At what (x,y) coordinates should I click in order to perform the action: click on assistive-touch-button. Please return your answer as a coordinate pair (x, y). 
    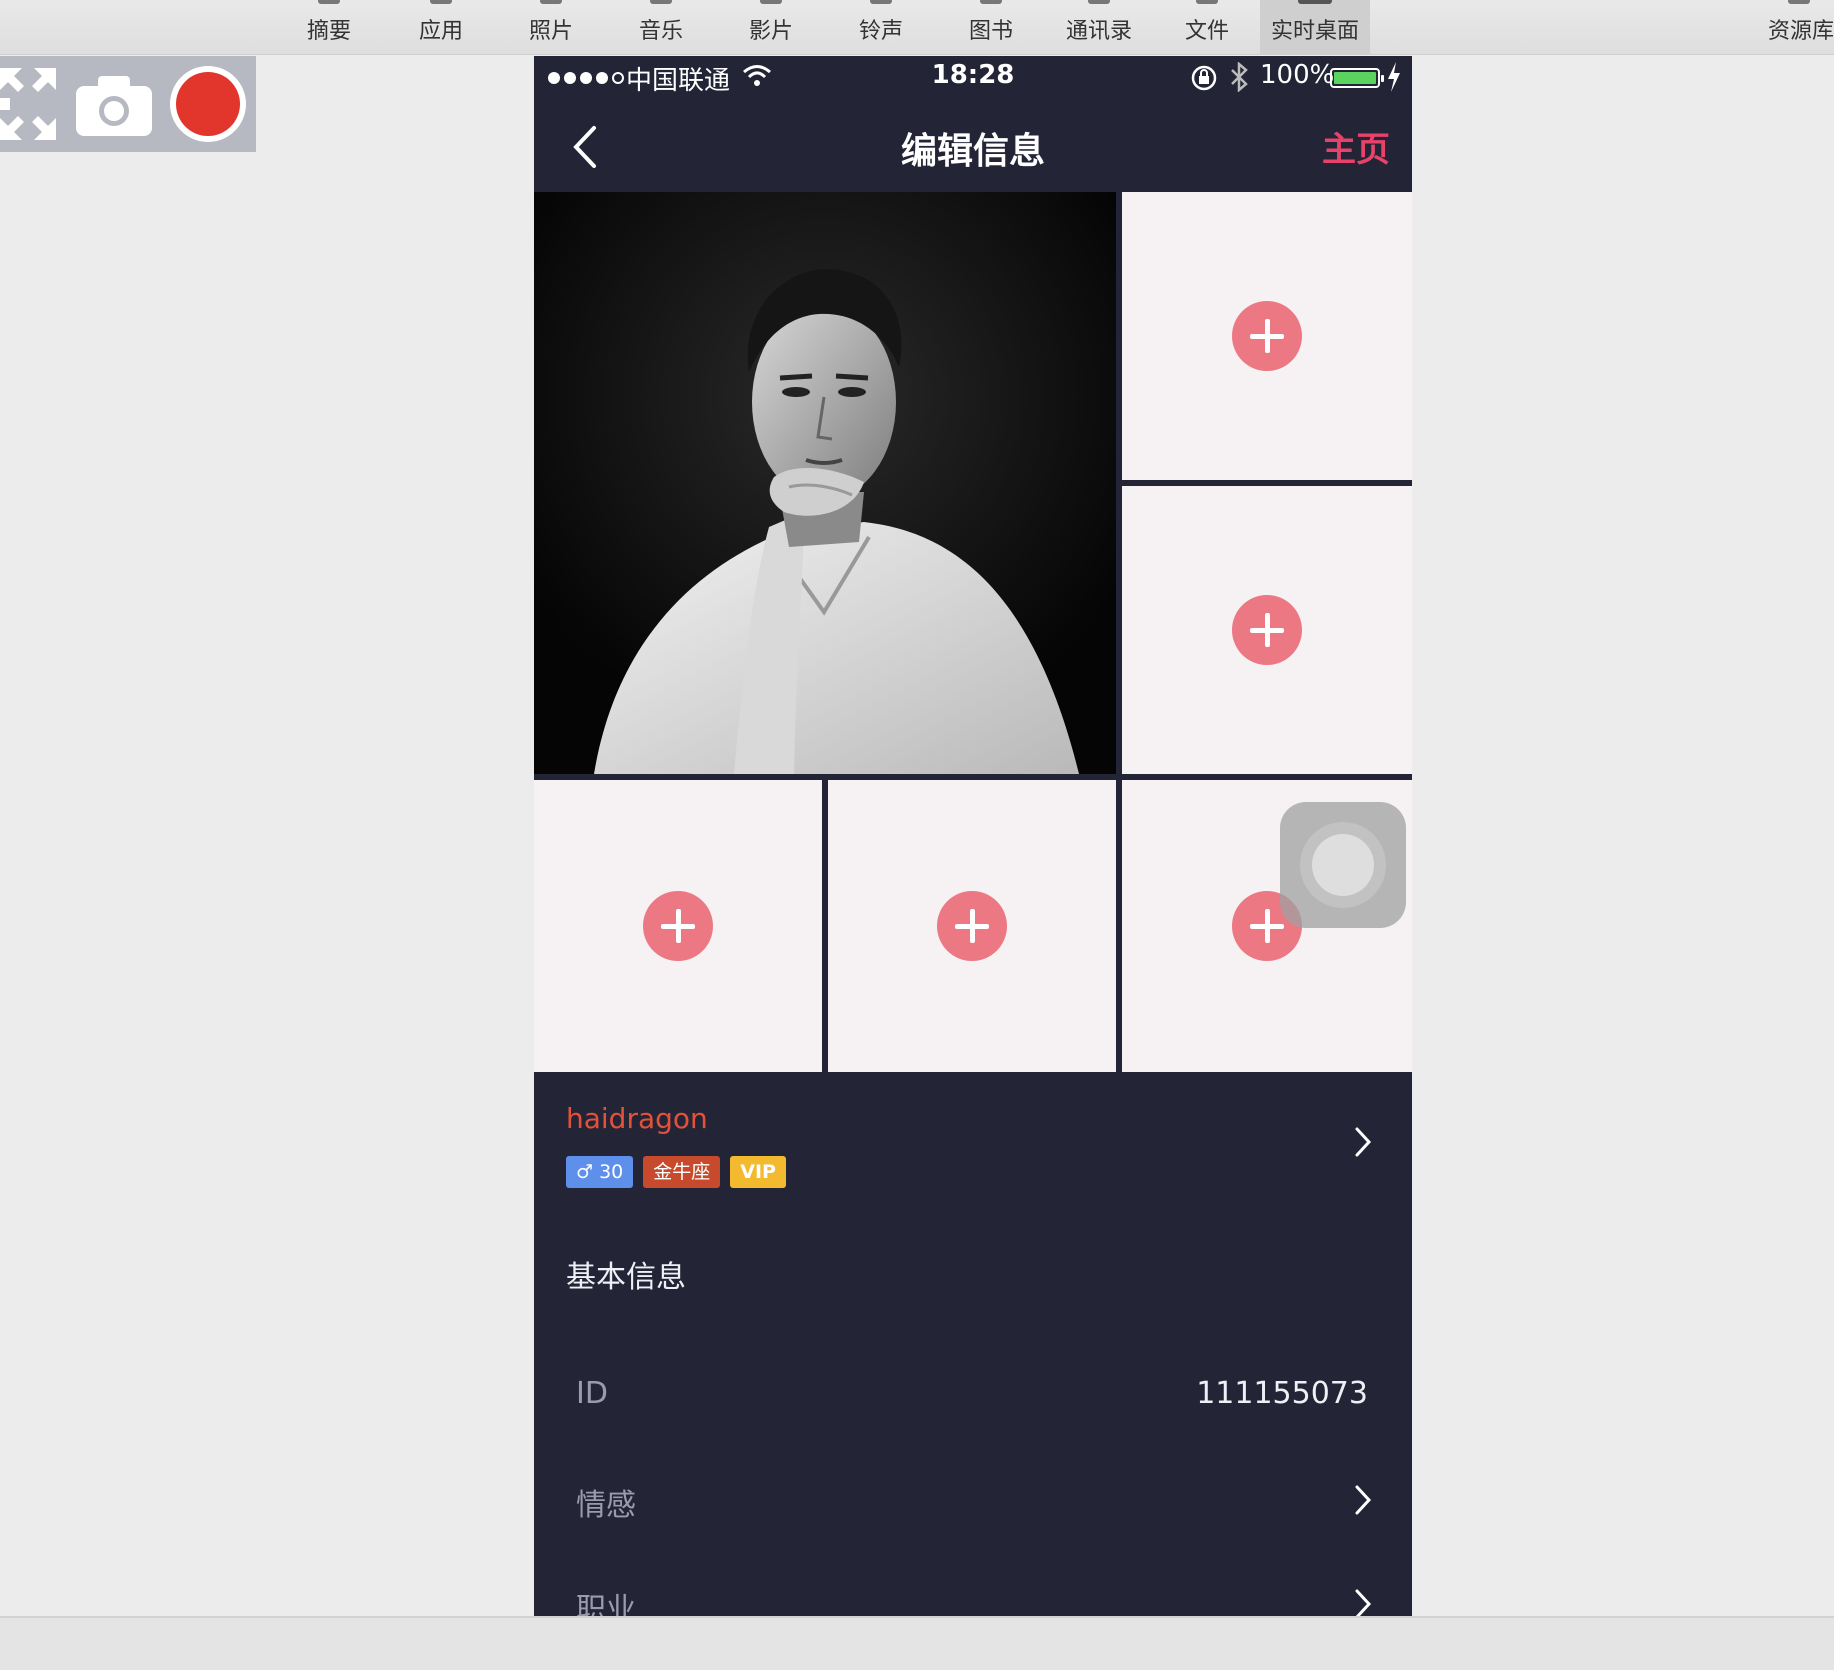
    Looking at the image, I should click on (1343, 865).